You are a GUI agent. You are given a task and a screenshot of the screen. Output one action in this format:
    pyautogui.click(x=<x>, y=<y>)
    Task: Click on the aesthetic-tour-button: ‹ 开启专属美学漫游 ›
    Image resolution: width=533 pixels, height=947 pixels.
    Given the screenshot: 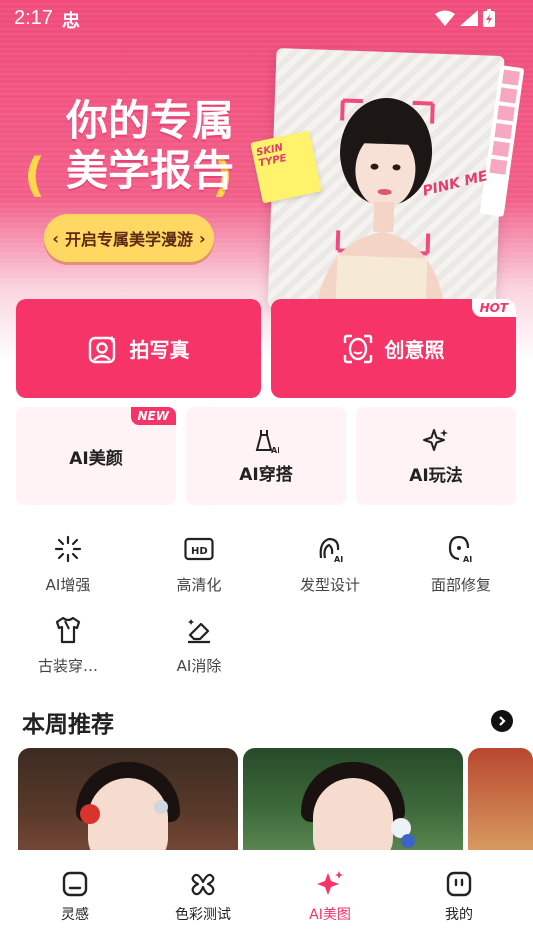 What is the action you would take?
    pyautogui.click(x=129, y=238)
    